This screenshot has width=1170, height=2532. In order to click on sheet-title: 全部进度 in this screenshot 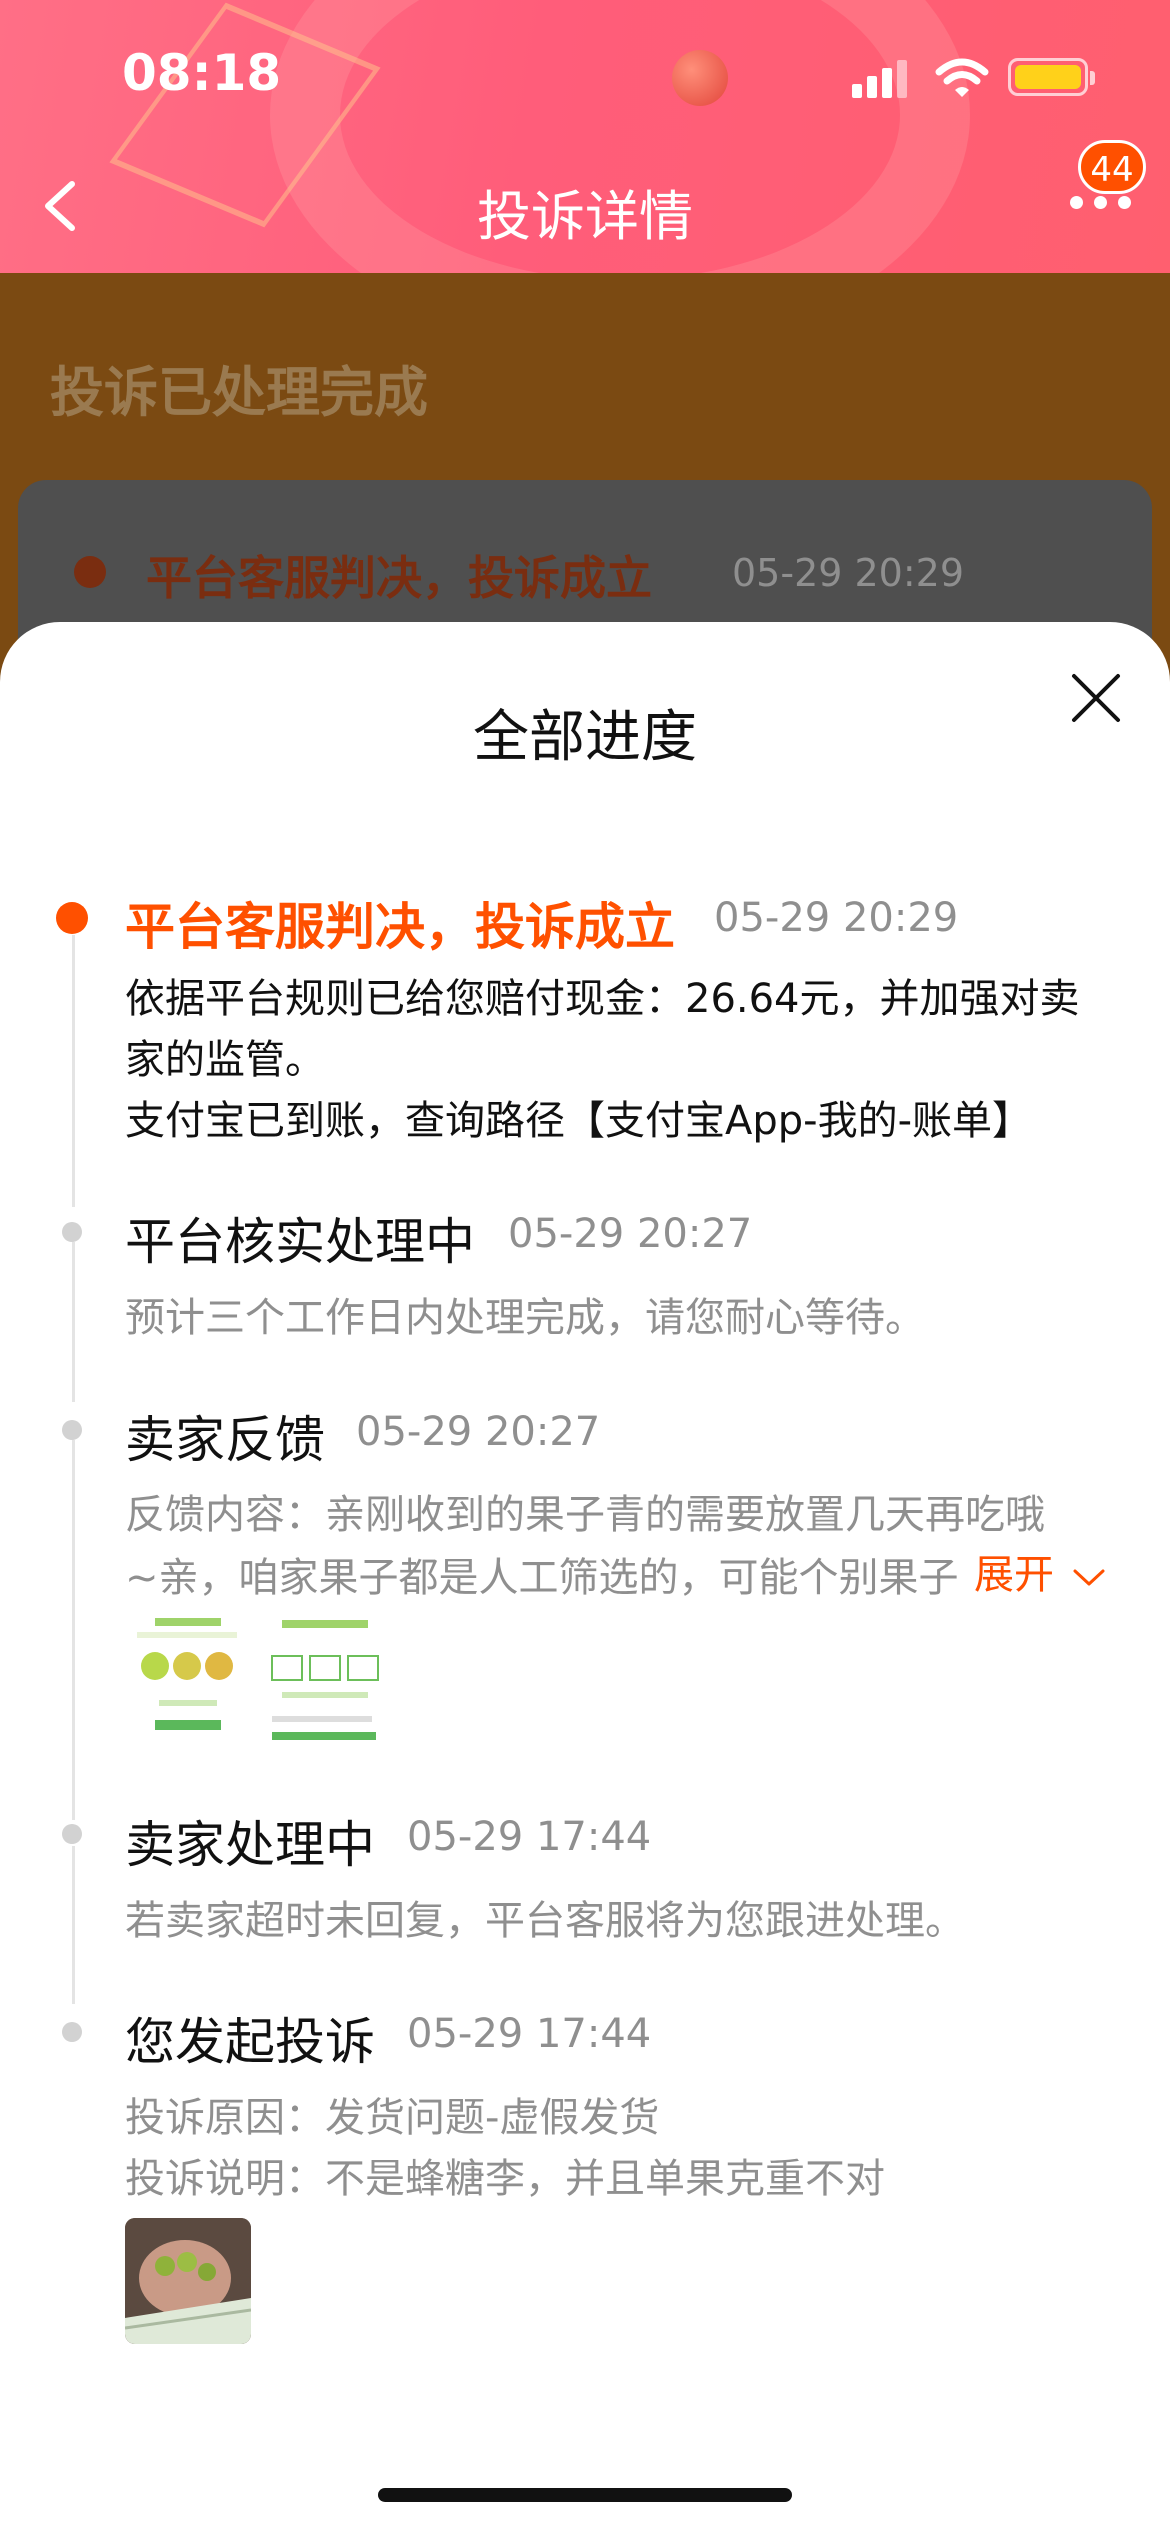, I will do `click(585, 737)`.